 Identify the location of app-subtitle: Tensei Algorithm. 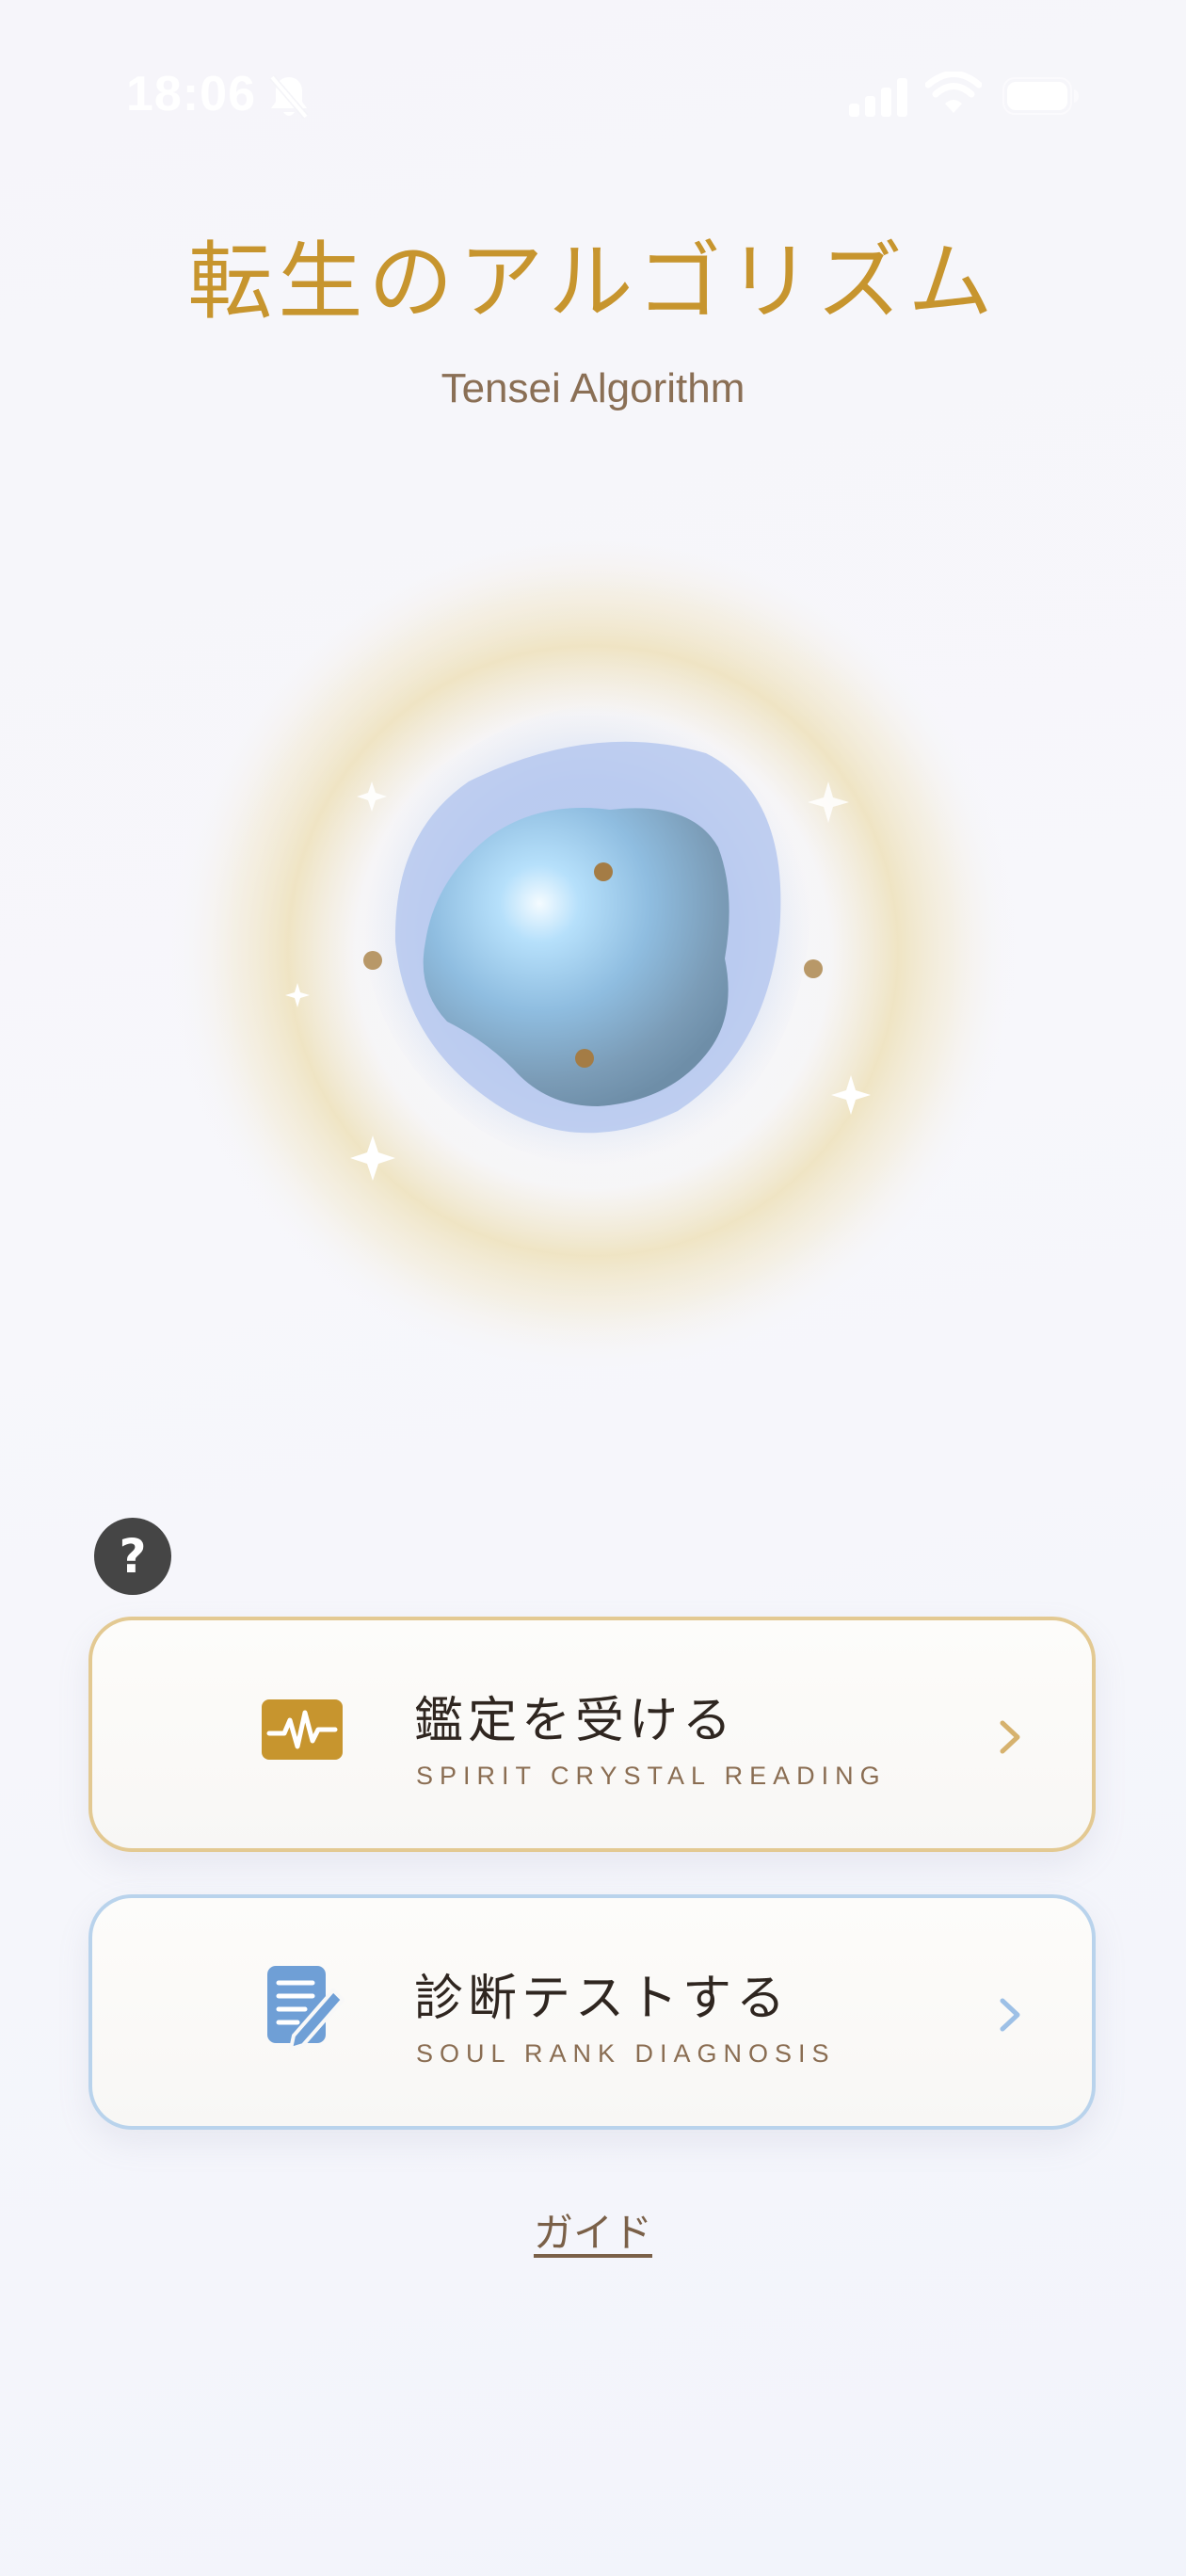
(593, 388).